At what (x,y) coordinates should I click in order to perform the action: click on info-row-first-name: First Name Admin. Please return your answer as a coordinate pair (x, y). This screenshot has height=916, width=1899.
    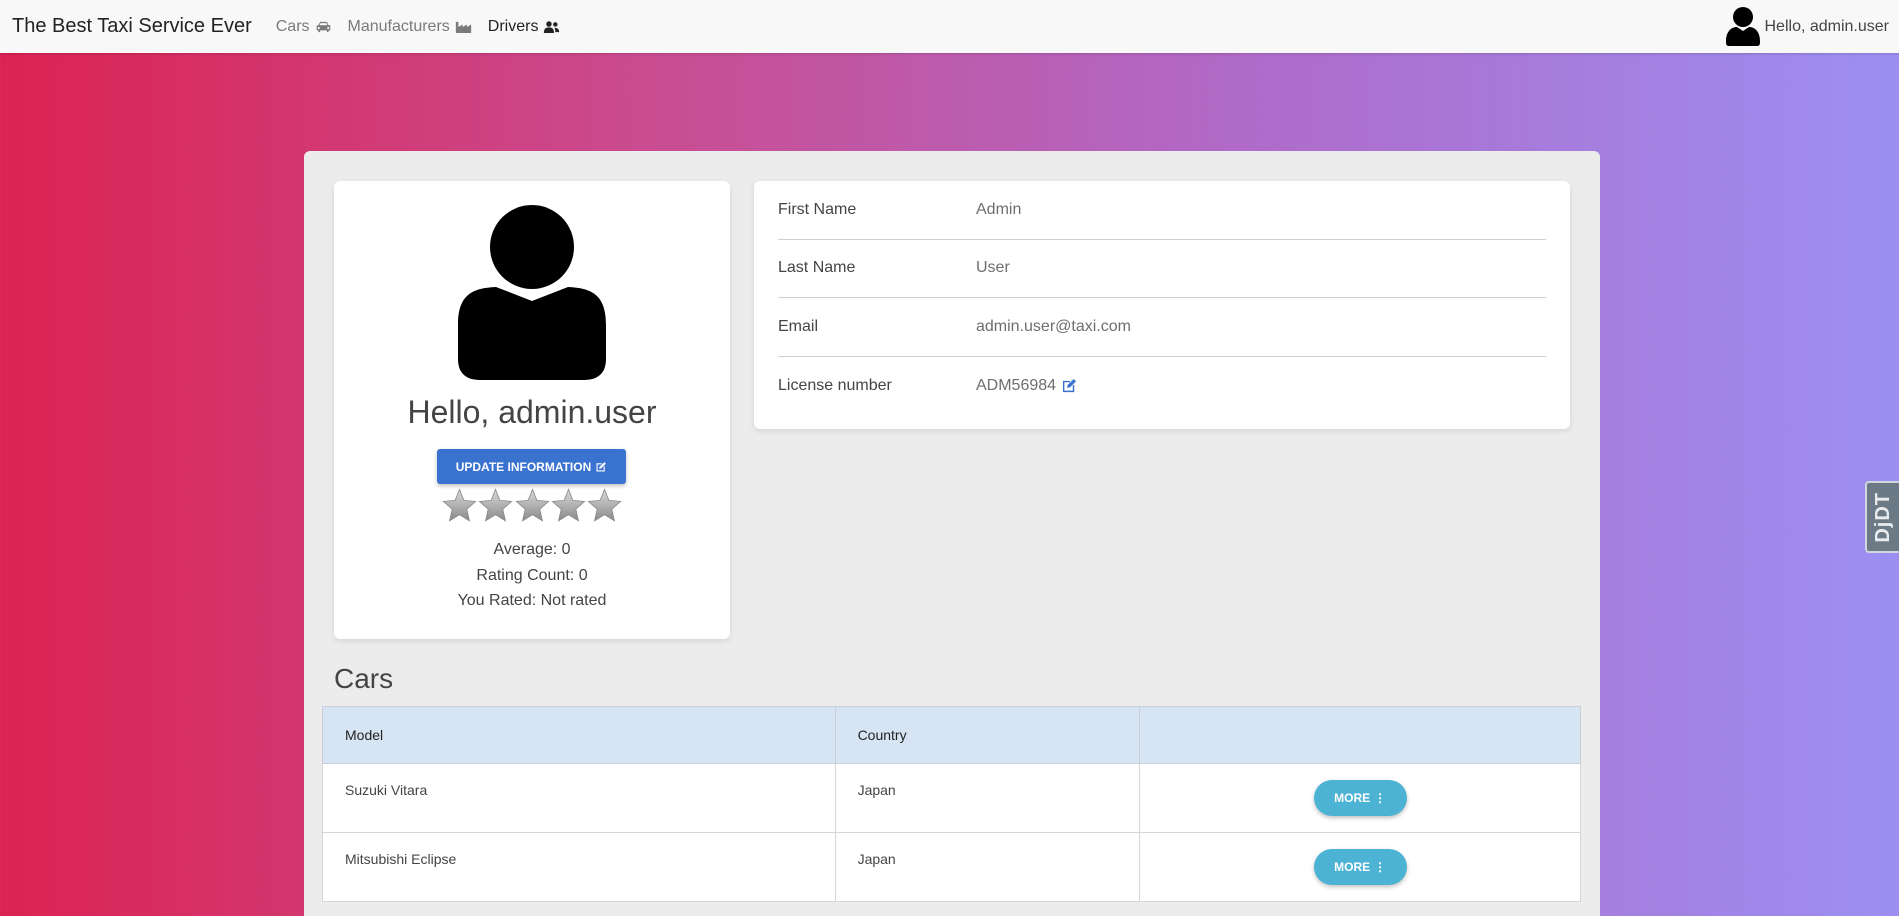
    Looking at the image, I should click on (1162, 210).